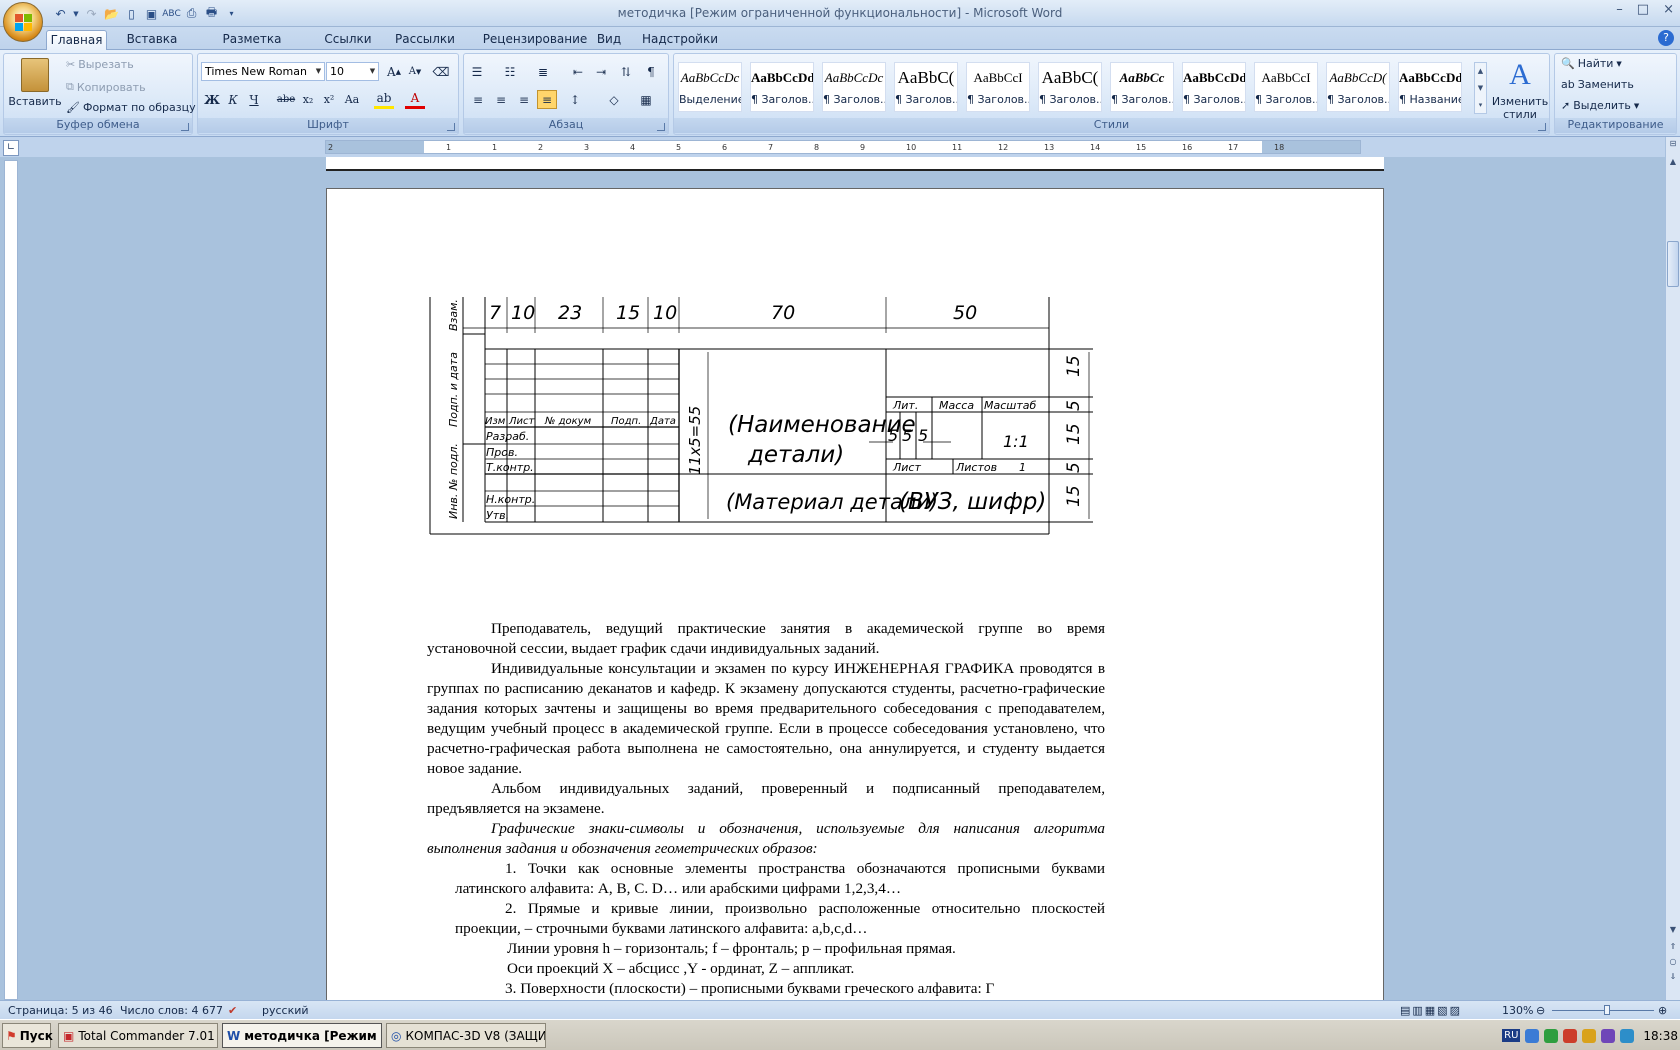  I want to click on volume-icon, so click(1627, 1035).